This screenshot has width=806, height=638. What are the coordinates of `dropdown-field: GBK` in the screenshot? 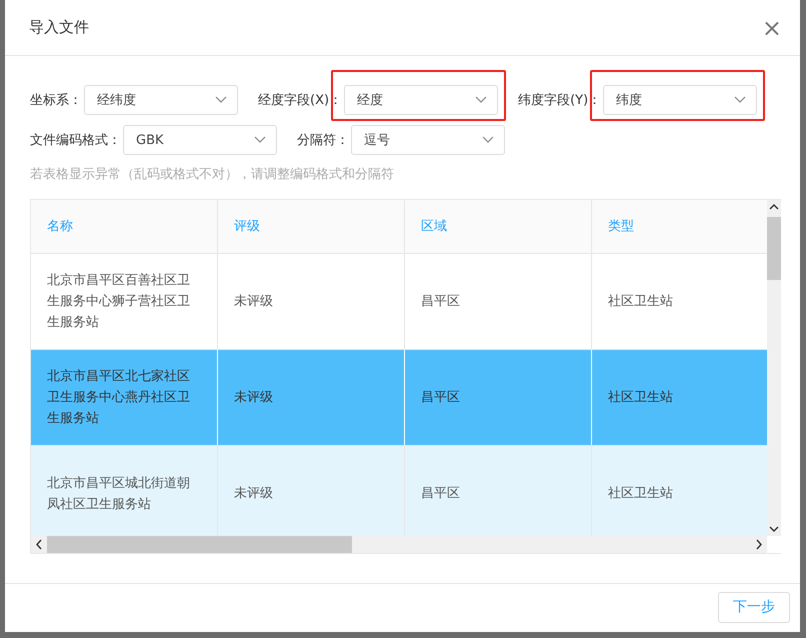 It's located at (200, 140).